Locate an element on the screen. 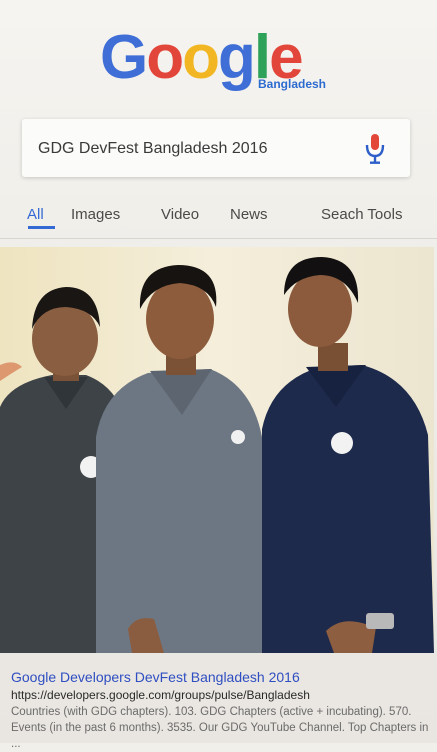  microphone-icon is located at coordinates (375, 149).